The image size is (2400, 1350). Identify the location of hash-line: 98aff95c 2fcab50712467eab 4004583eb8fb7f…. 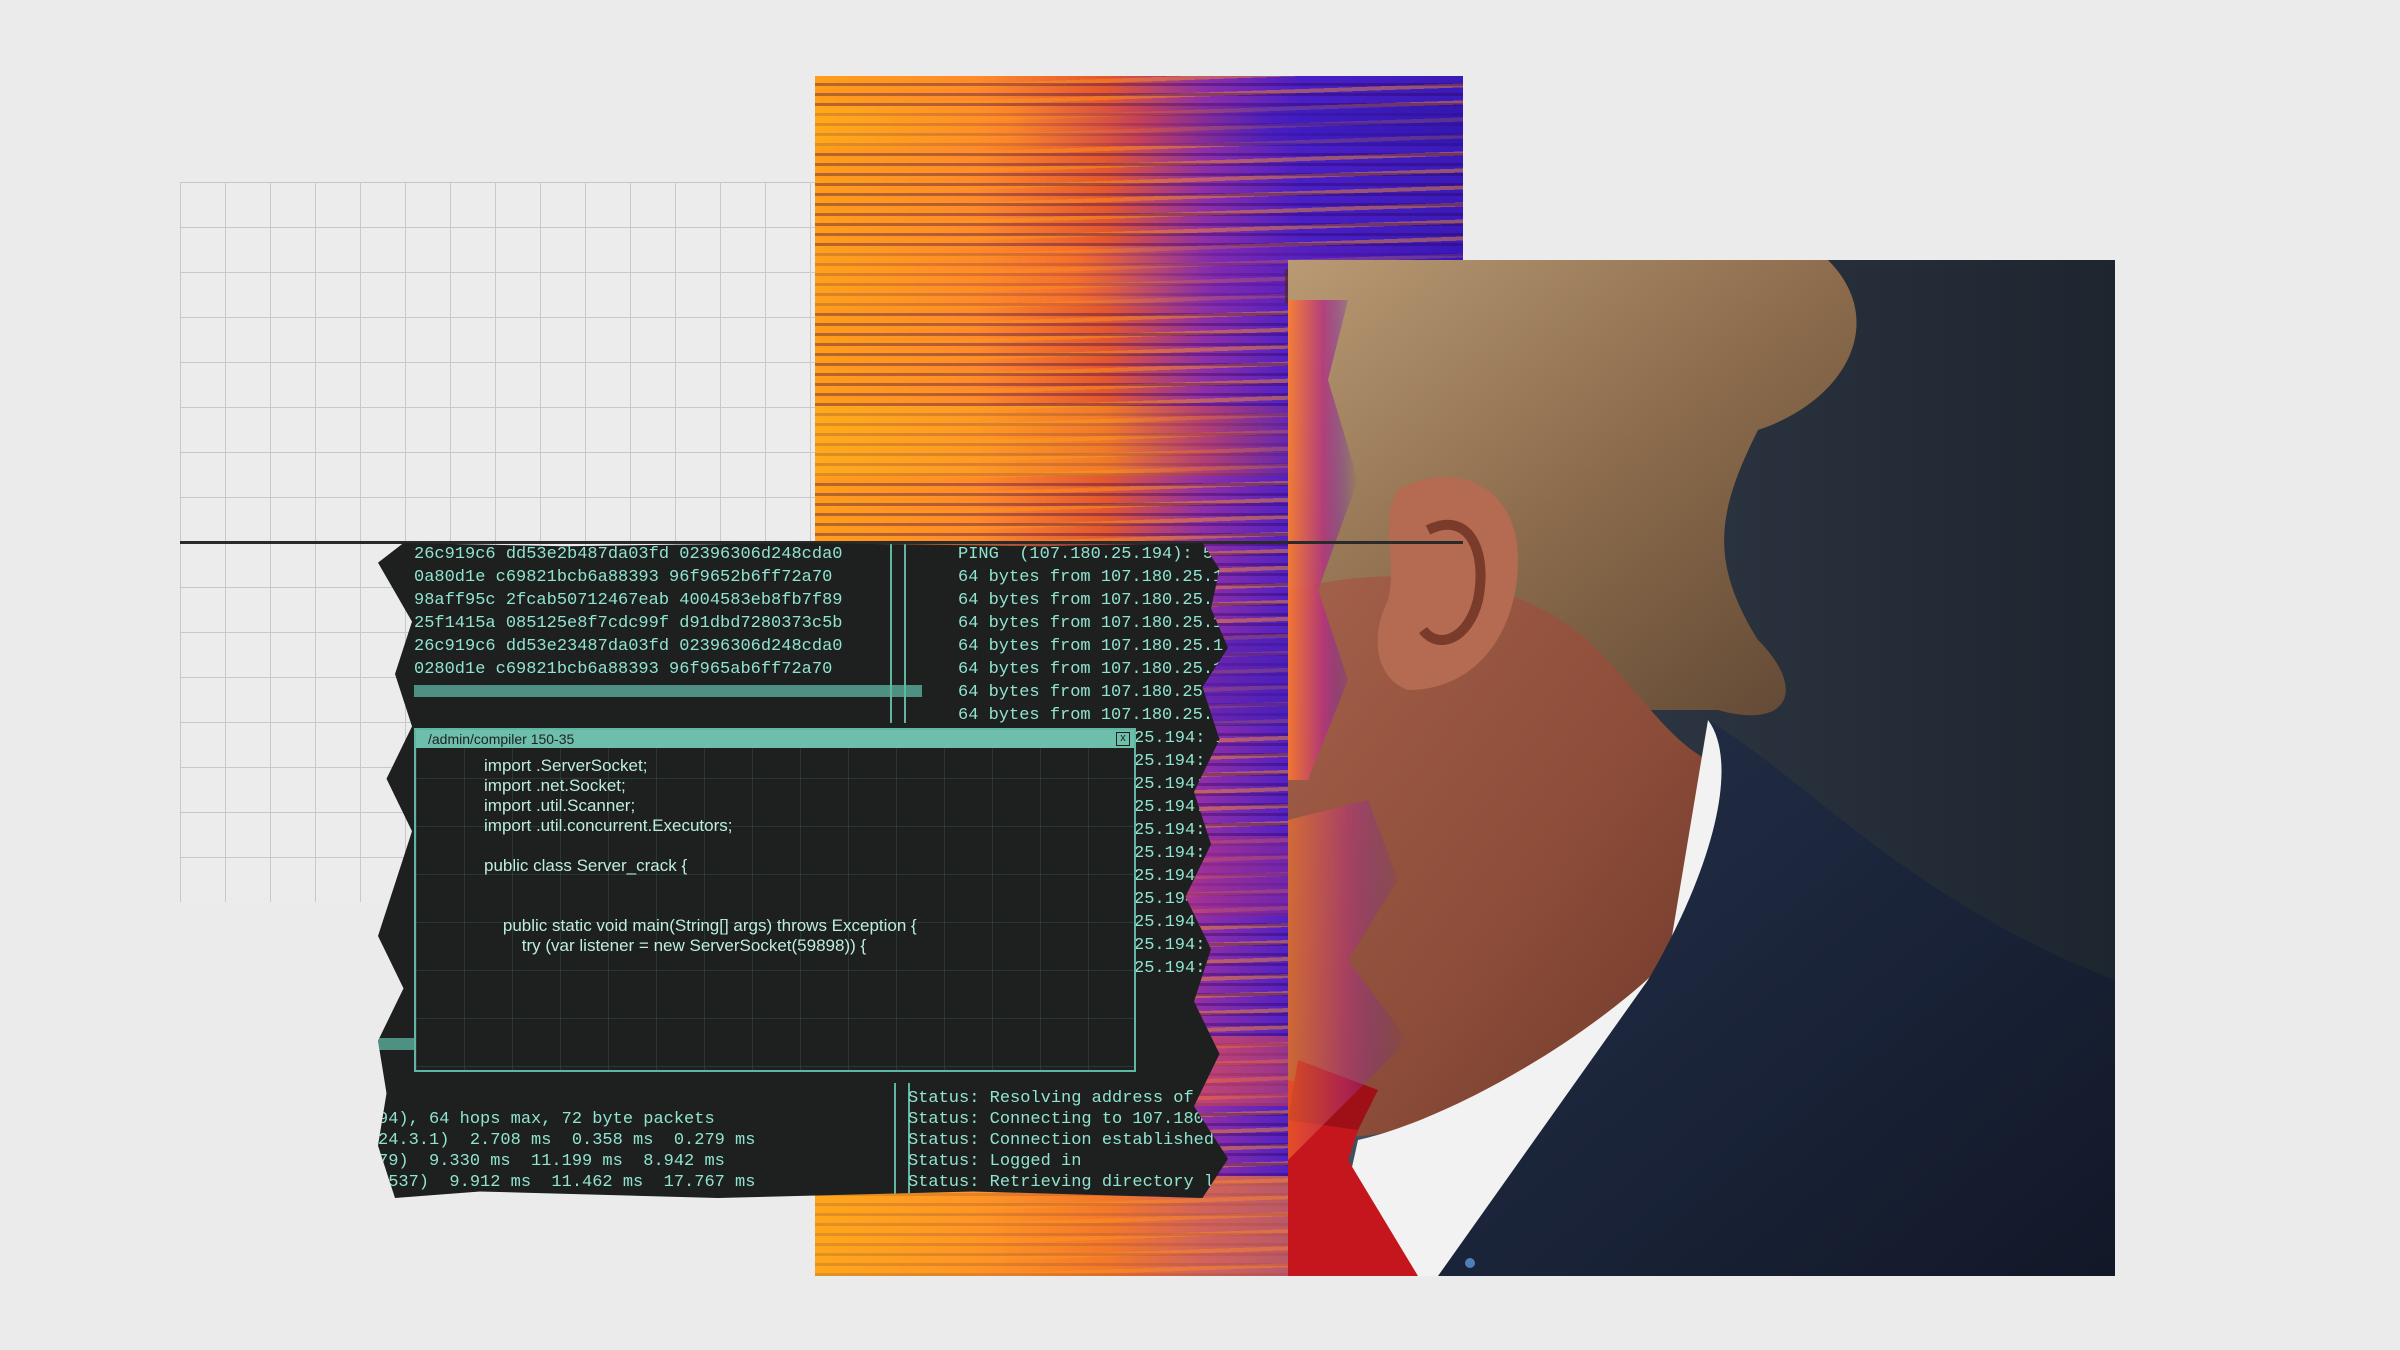
(628, 600).